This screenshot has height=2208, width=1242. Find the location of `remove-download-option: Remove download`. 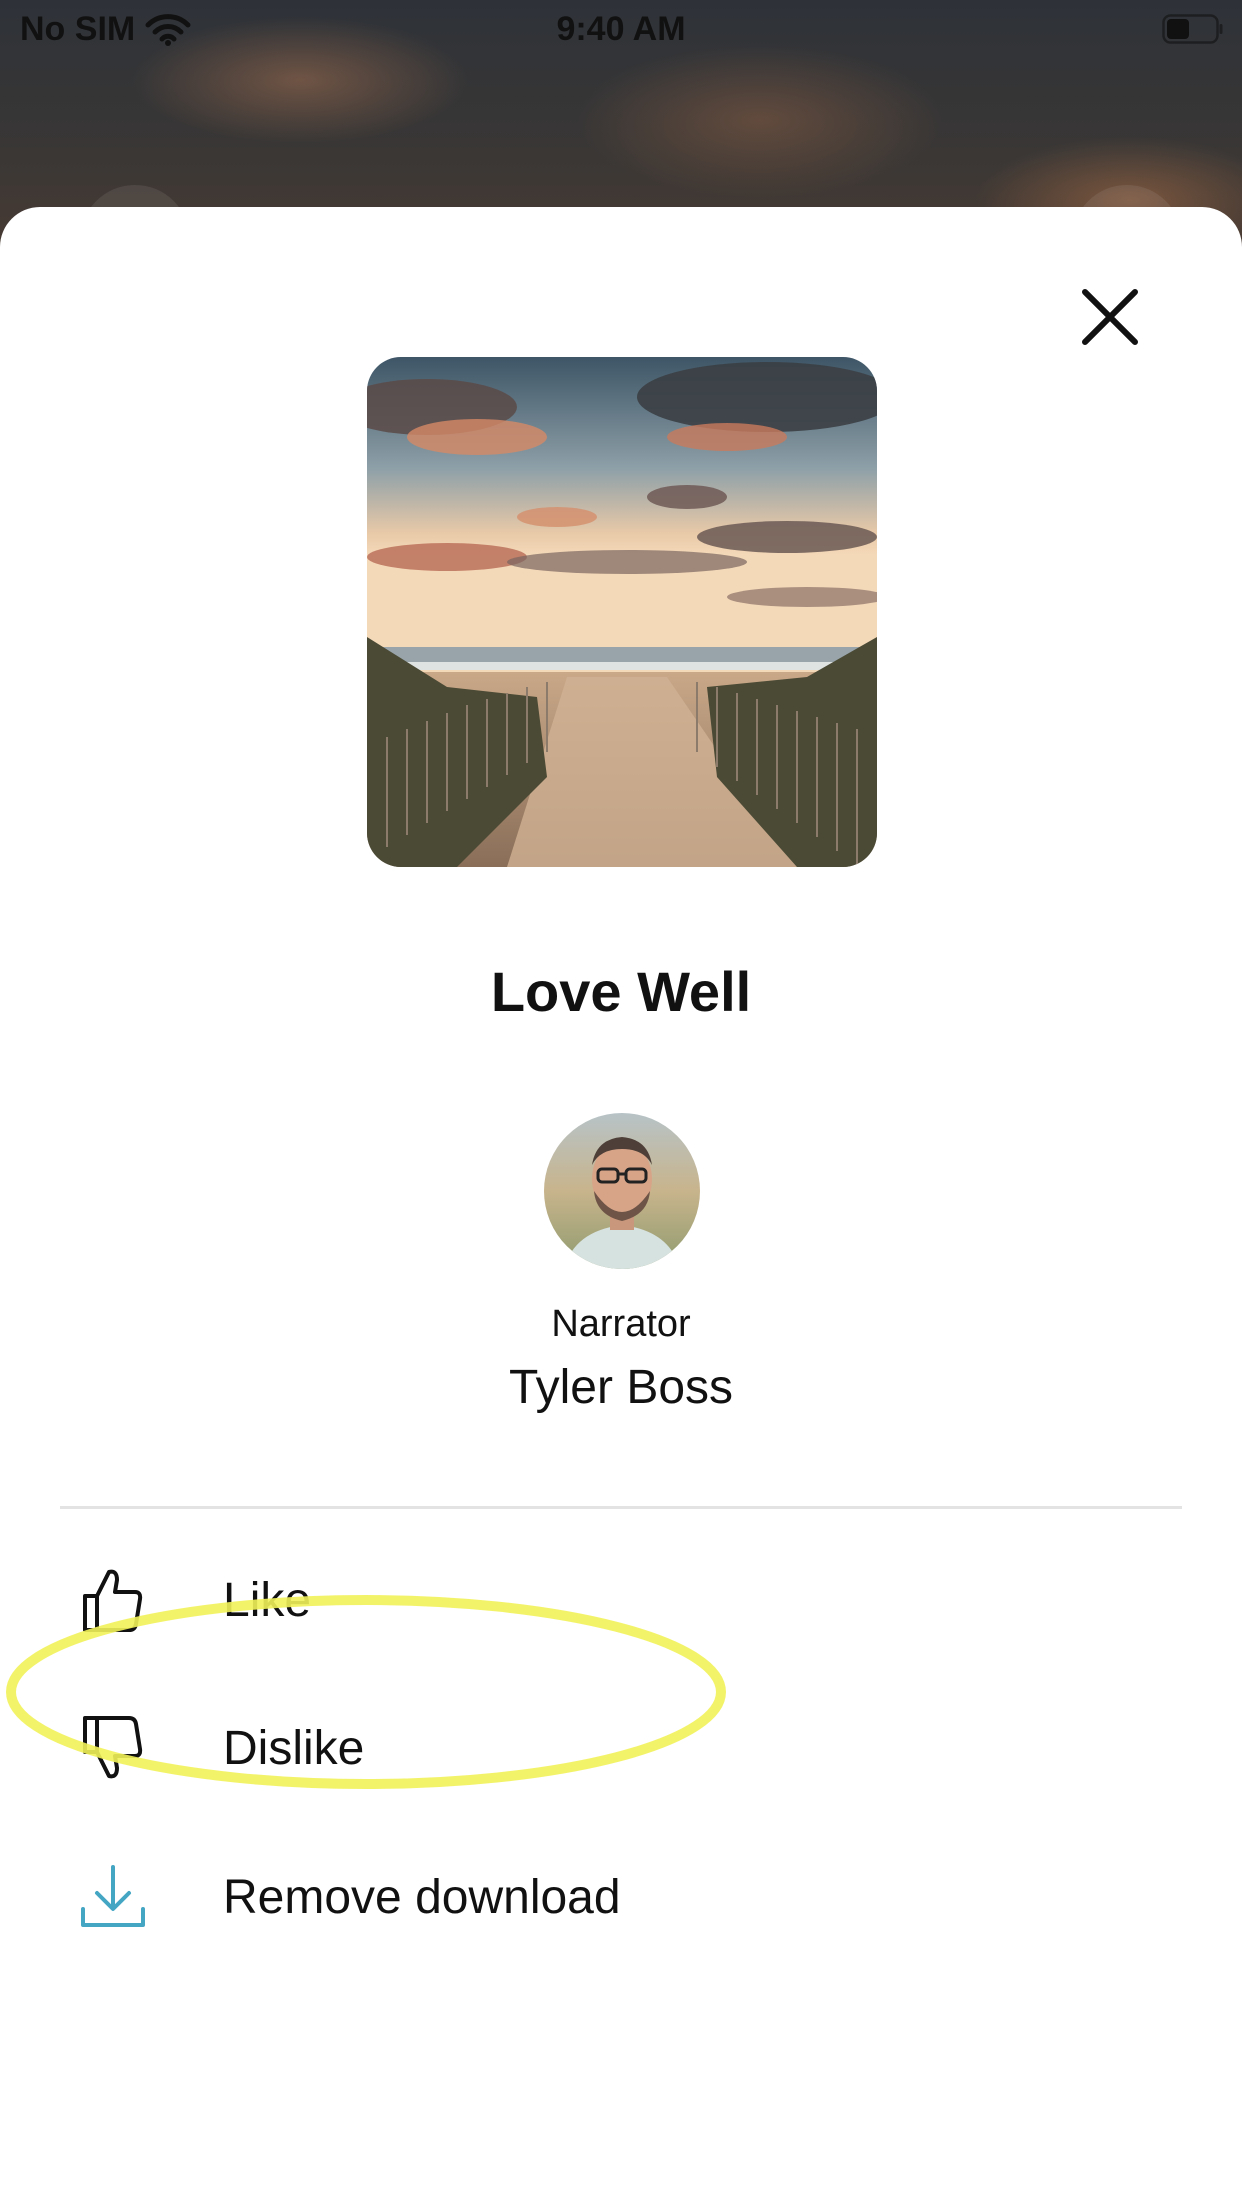

remove-download-option: Remove download is located at coordinates (621, 1897).